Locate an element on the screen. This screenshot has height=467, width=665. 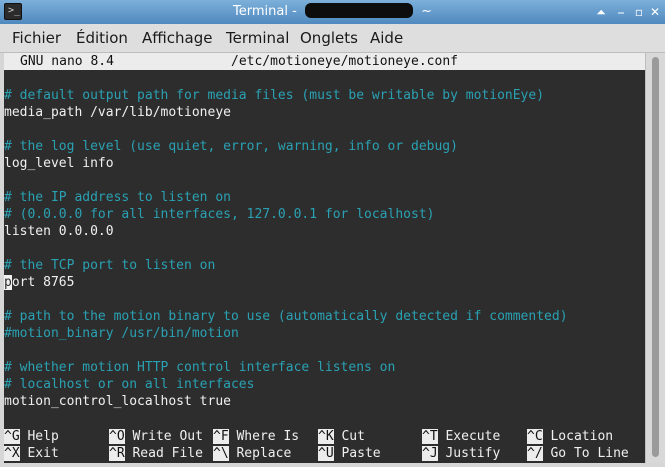
comment-line-text: #motion_binary /usr/bin/motion is located at coordinates (121, 333).